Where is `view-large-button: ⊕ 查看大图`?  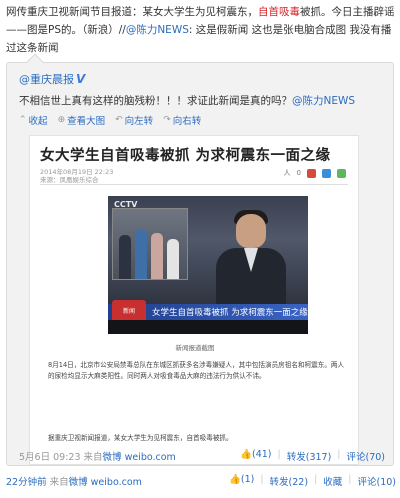
view-large-button: ⊕ 查看大图 is located at coordinates (82, 120).